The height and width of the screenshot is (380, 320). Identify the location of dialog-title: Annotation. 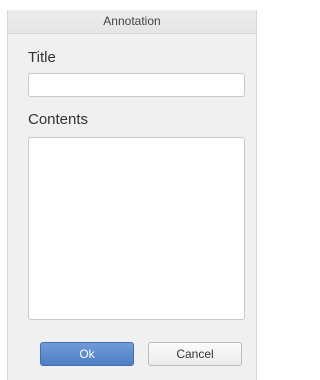
(132, 22).